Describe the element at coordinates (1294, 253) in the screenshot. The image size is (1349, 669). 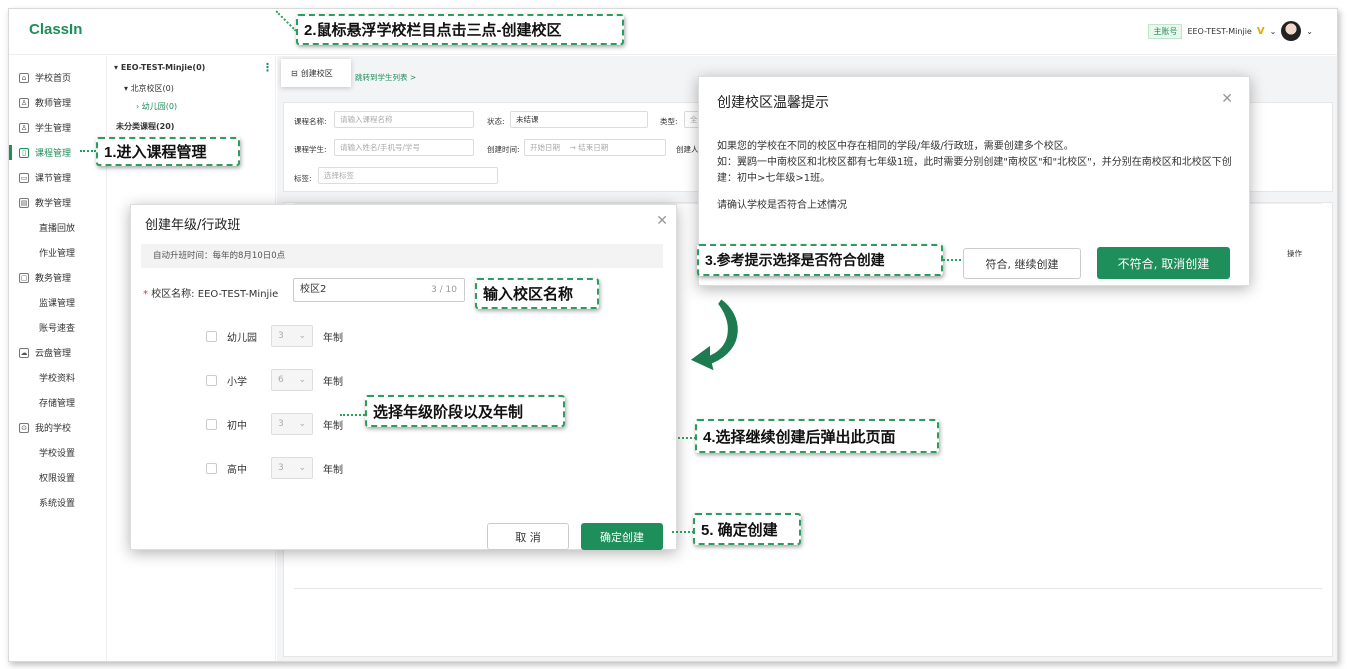
I see `op-column-header: 操作` at that location.